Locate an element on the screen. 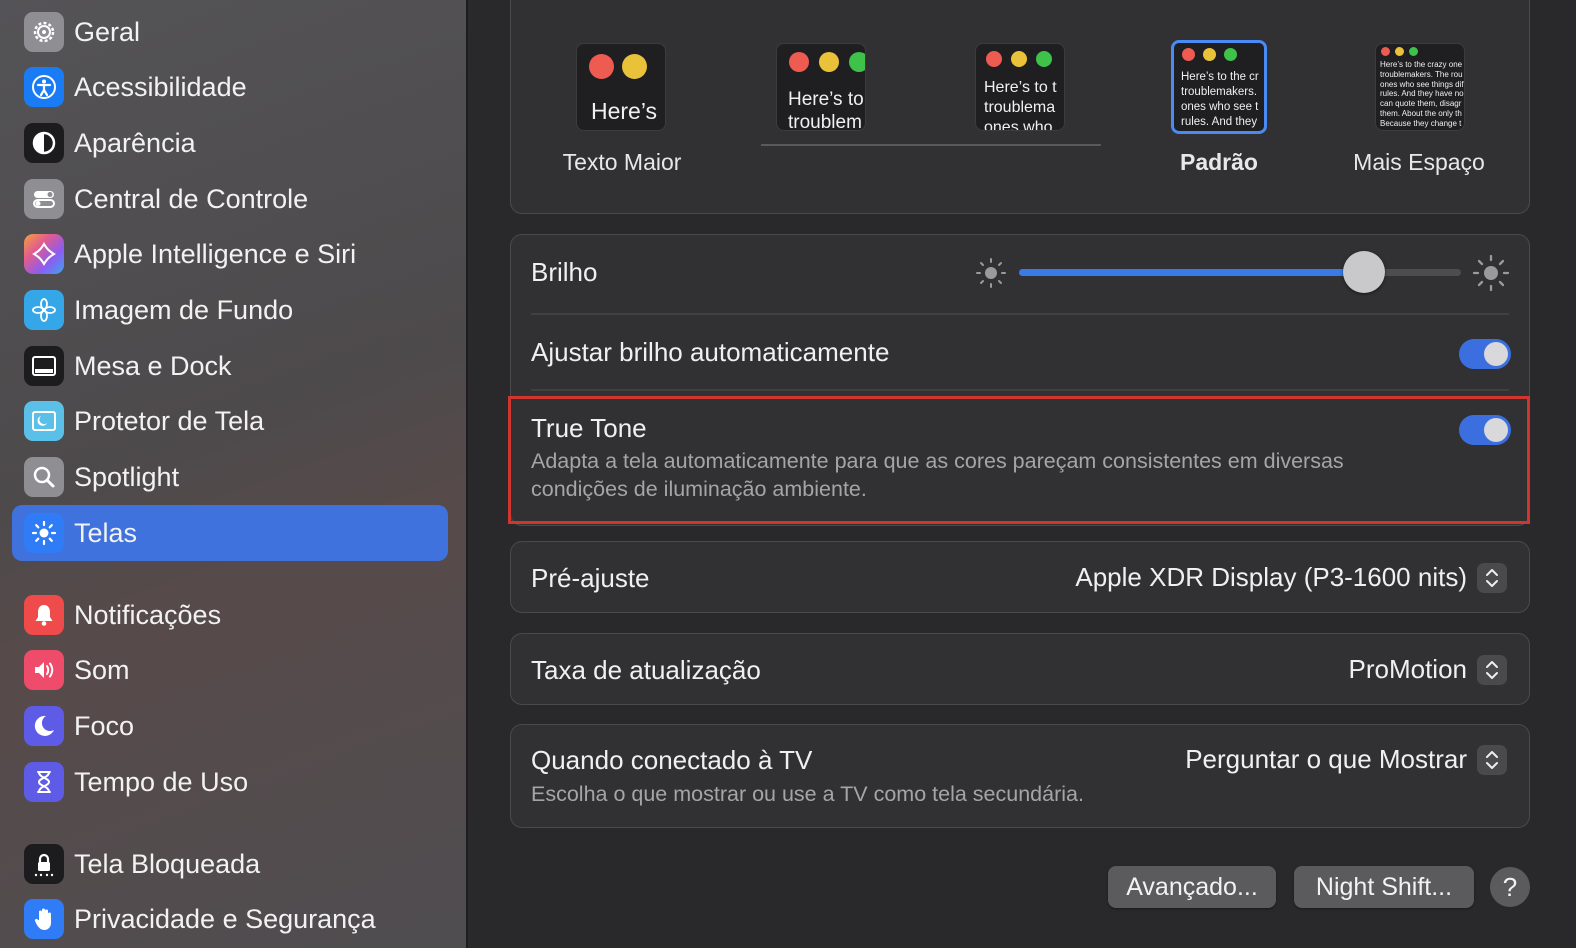 The width and height of the screenshot is (1576, 948). sidebar-item-central-de-controle: Central de Controle is located at coordinates (230, 199).